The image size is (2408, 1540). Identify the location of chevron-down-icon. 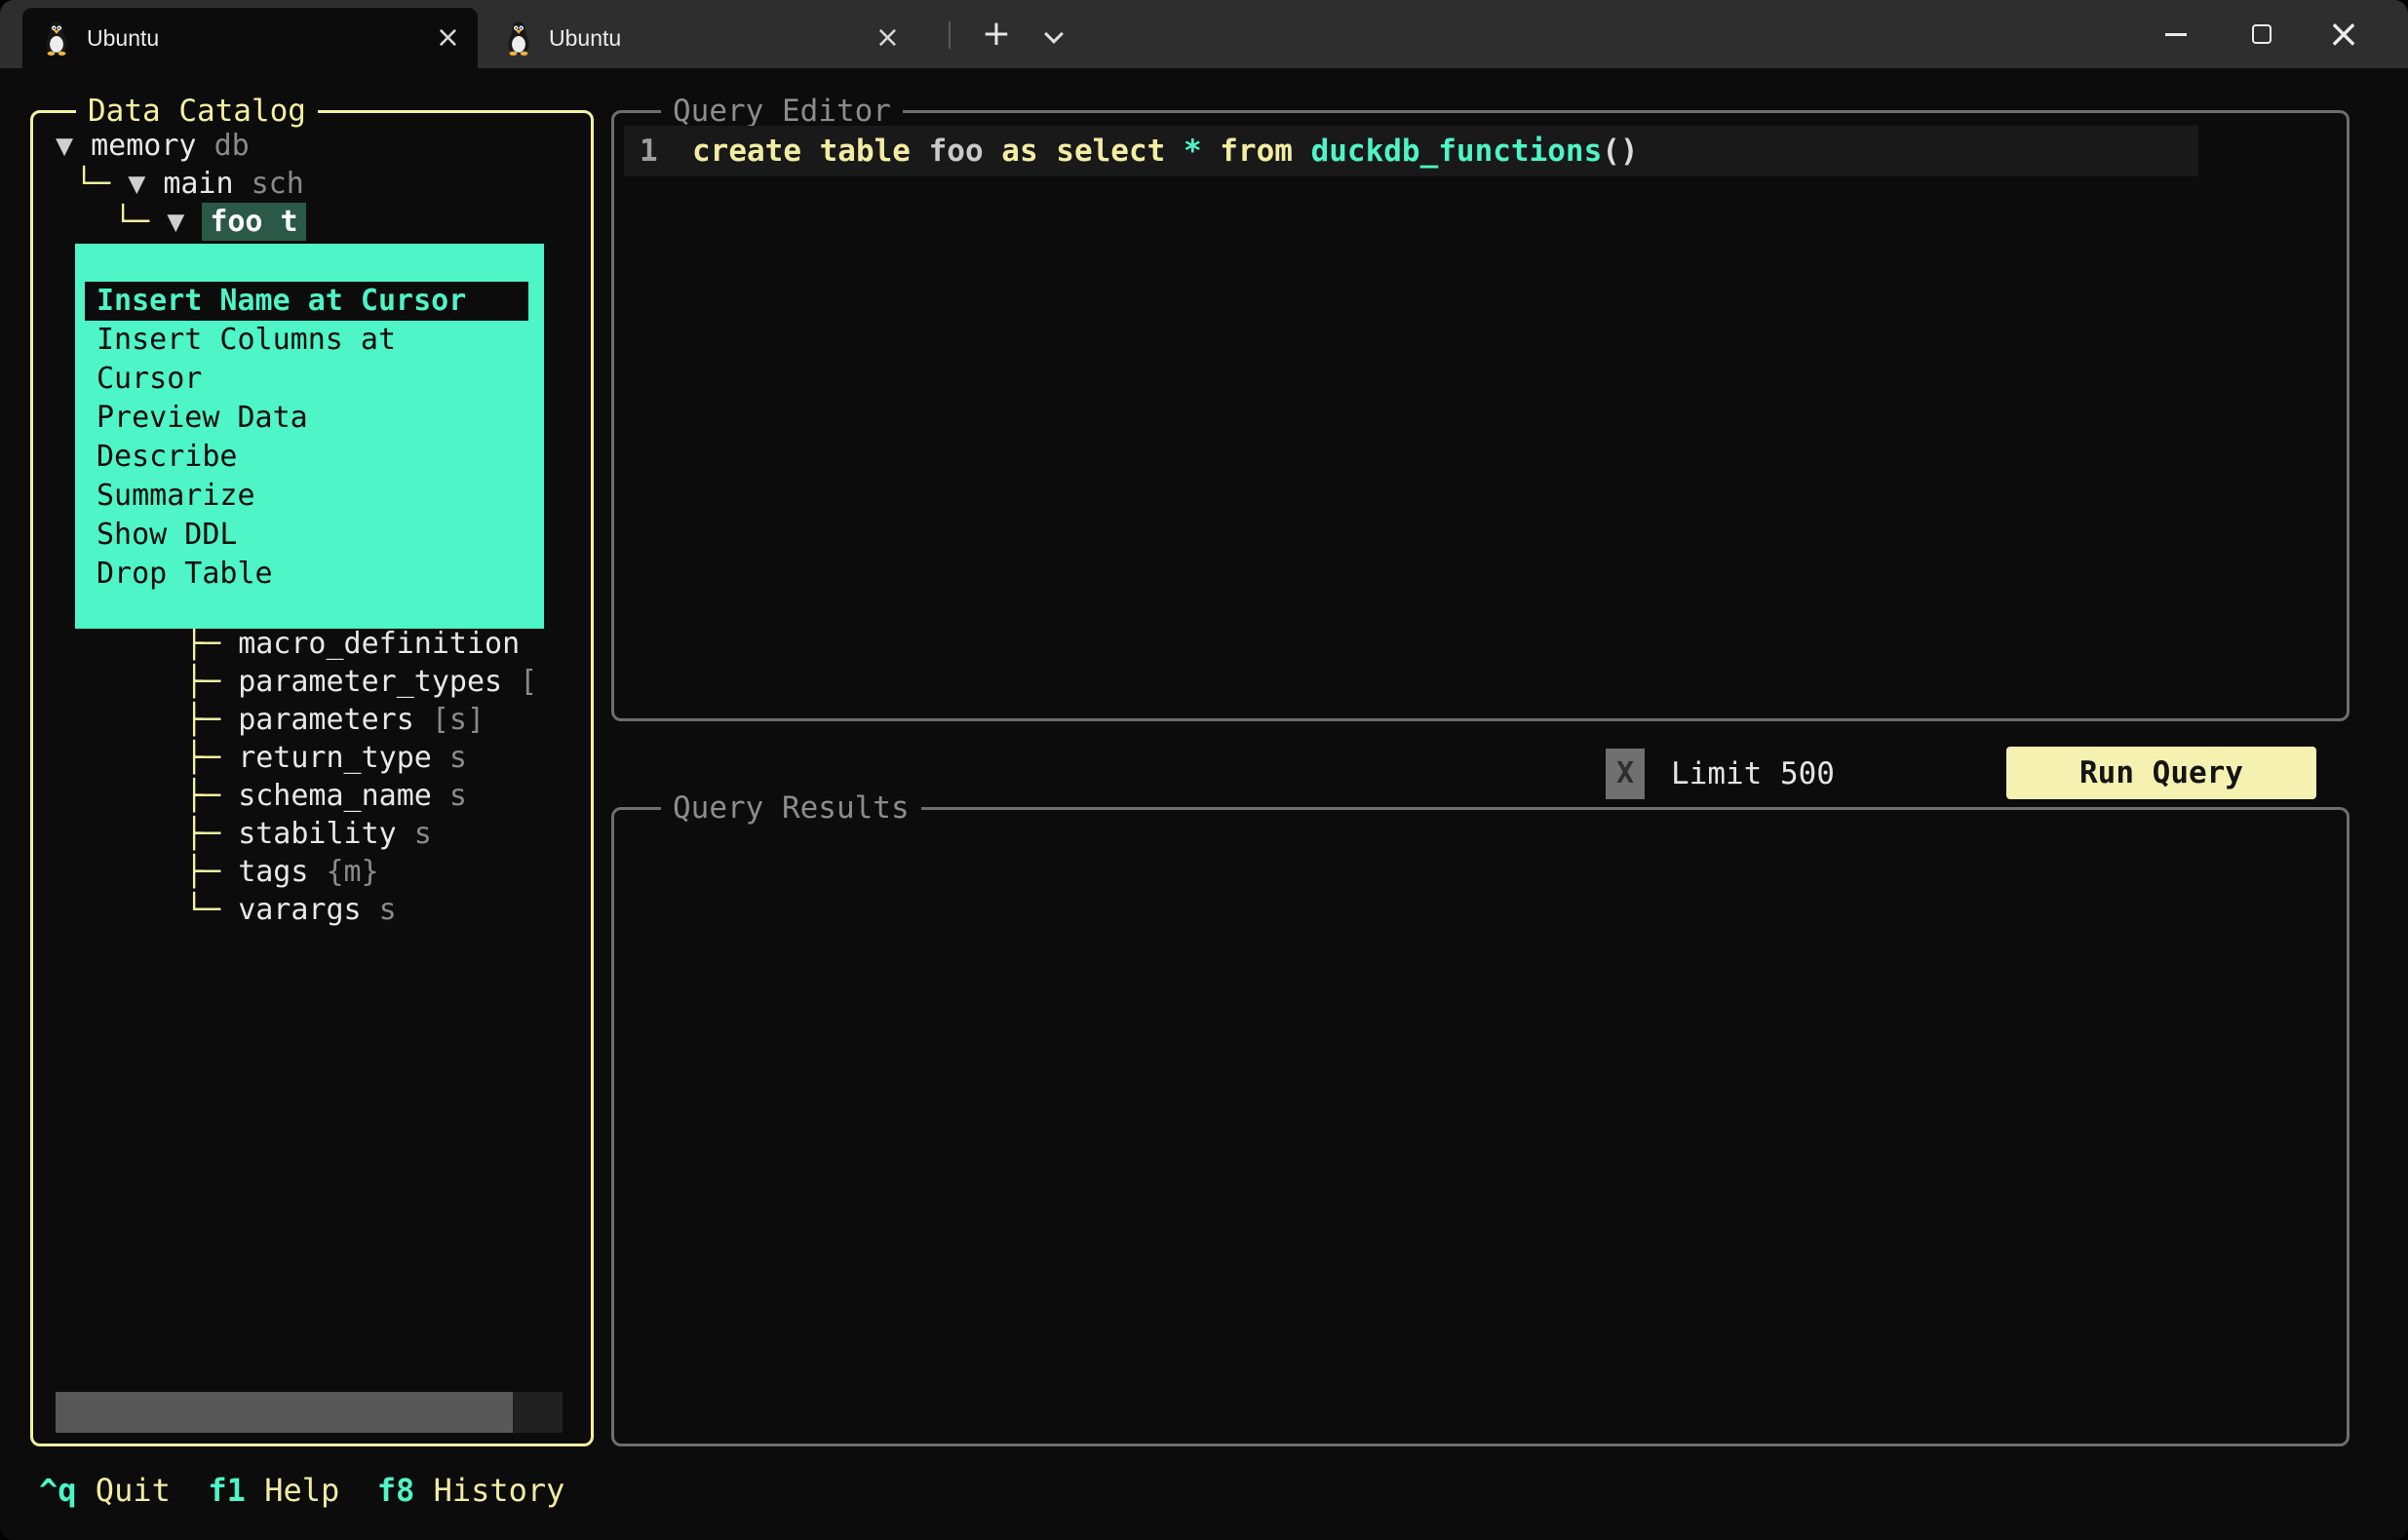
(1054, 34).